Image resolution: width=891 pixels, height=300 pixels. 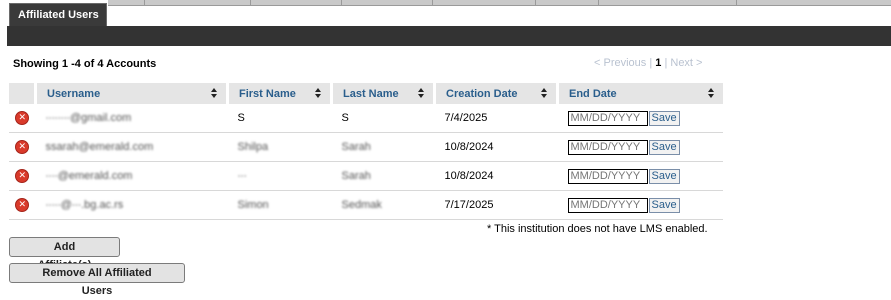 What do you see at coordinates (445, 13) in the screenshot?
I see `tab-strip: Affiliated Users` at bounding box center [445, 13].